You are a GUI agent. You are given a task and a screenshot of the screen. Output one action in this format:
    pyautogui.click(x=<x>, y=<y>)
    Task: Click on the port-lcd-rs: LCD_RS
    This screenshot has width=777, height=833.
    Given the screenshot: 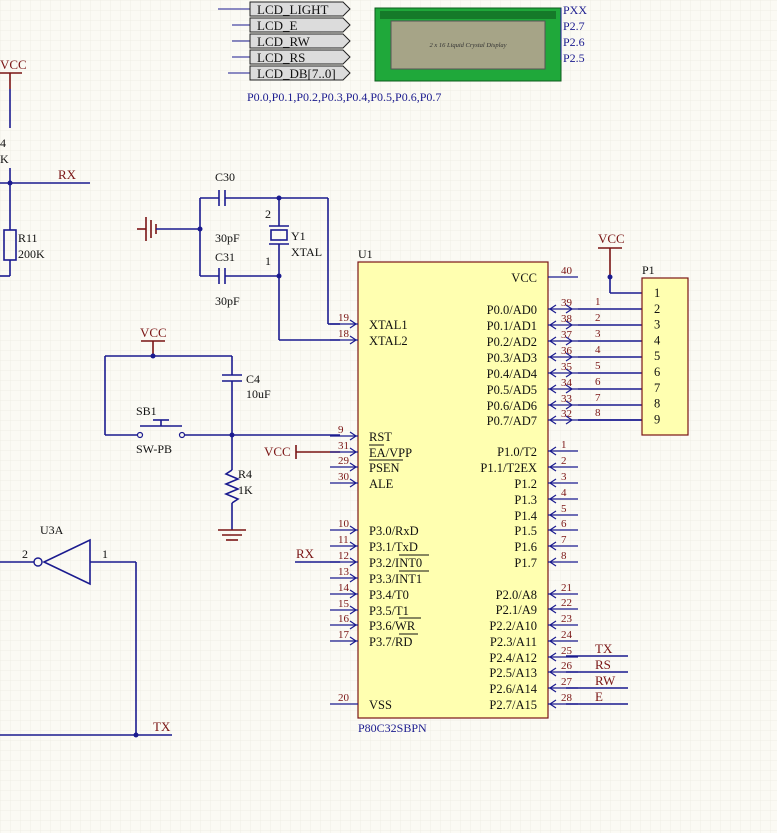 What is the action you would take?
    pyautogui.click(x=291, y=57)
    